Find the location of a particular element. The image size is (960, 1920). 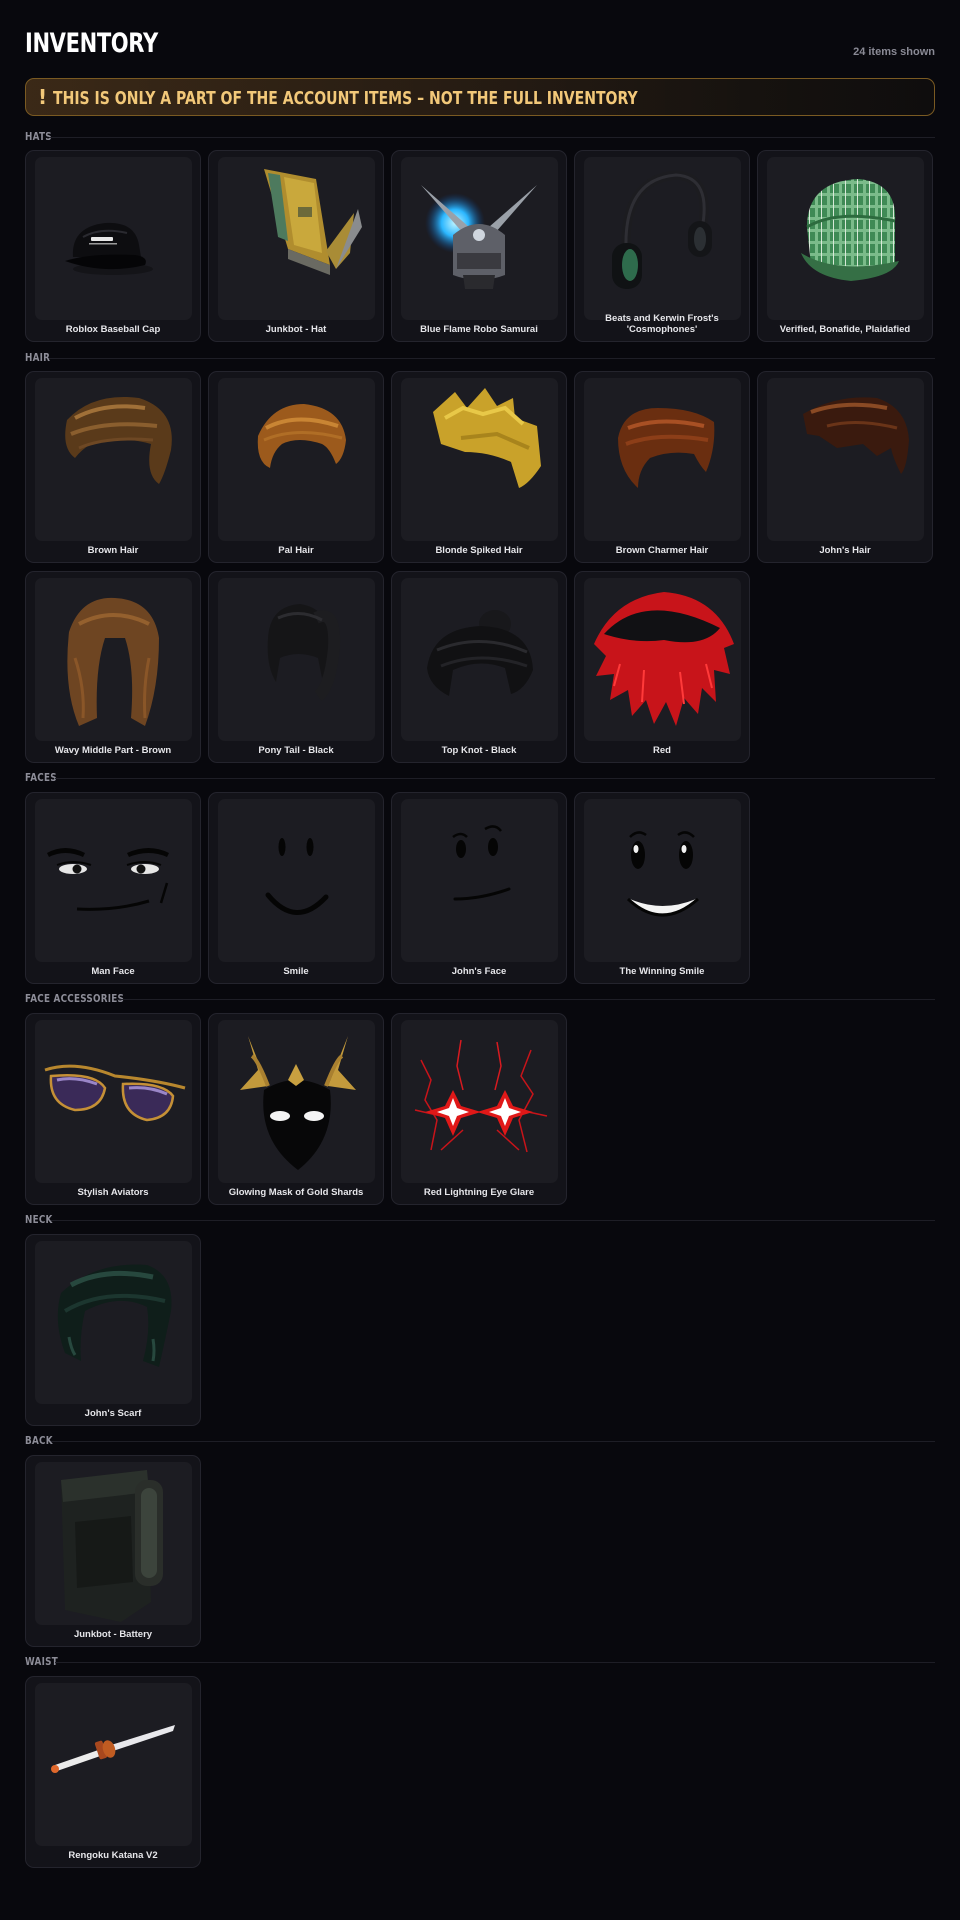

item-name: Roblox Baseball Cap is located at coordinates (113, 329).